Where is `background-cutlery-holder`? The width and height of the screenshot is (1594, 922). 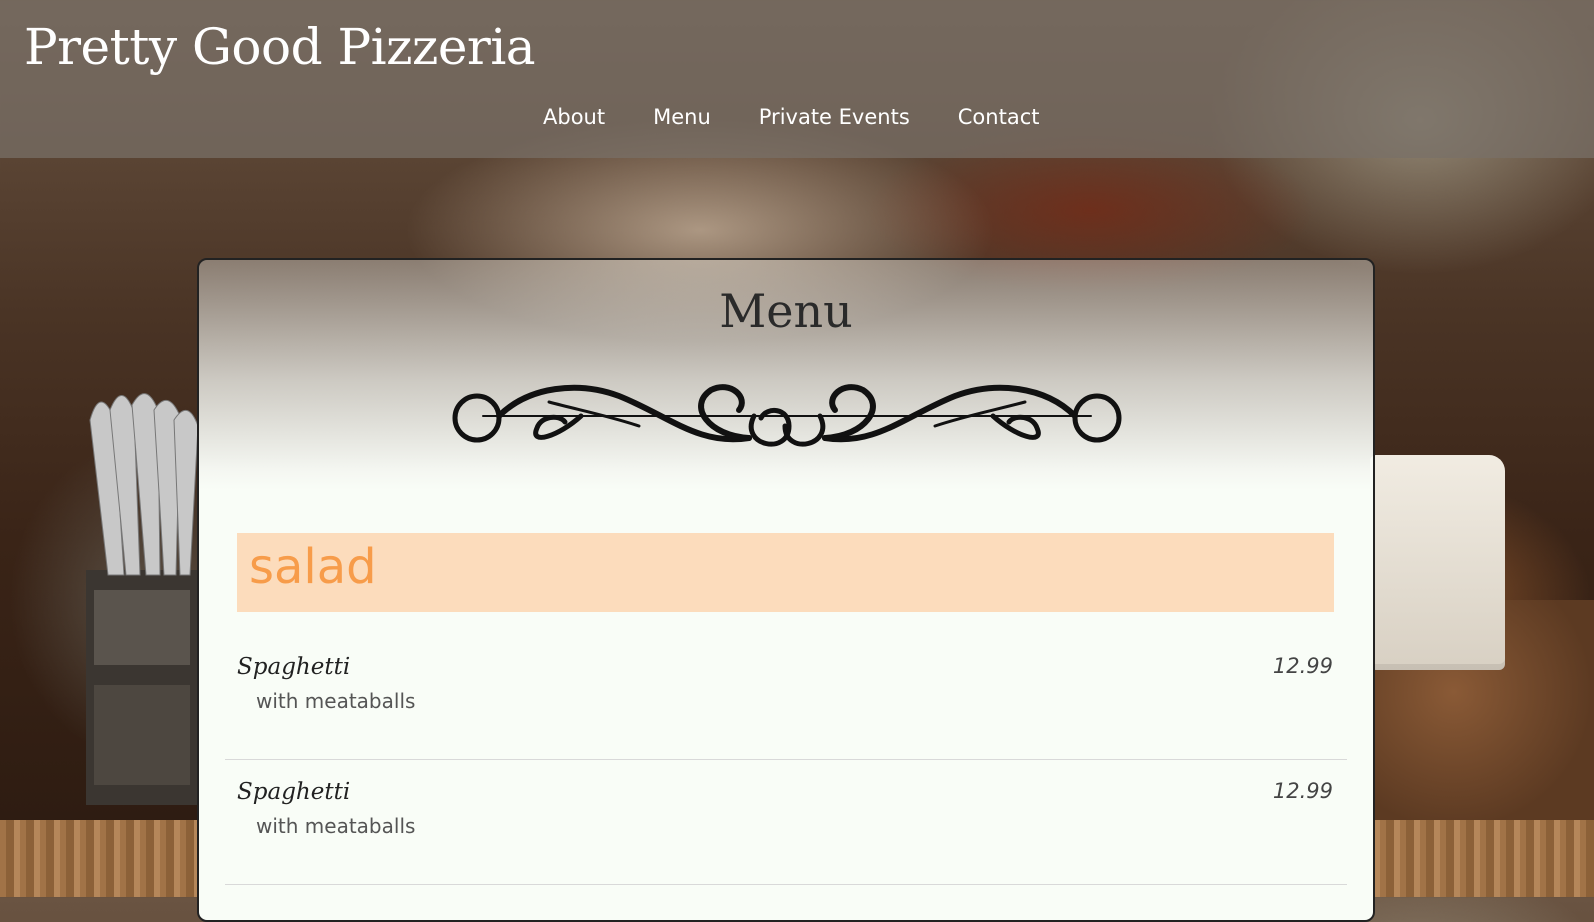
background-cutlery-holder is located at coordinates (142, 599).